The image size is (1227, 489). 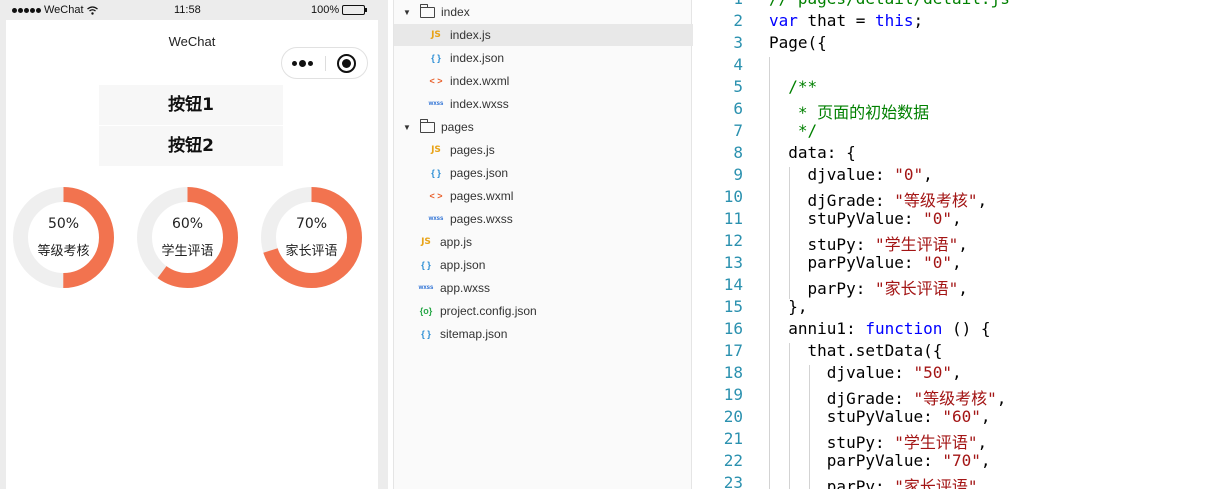 What do you see at coordinates (92, 10) in the screenshot?
I see `wifi-icon` at bounding box center [92, 10].